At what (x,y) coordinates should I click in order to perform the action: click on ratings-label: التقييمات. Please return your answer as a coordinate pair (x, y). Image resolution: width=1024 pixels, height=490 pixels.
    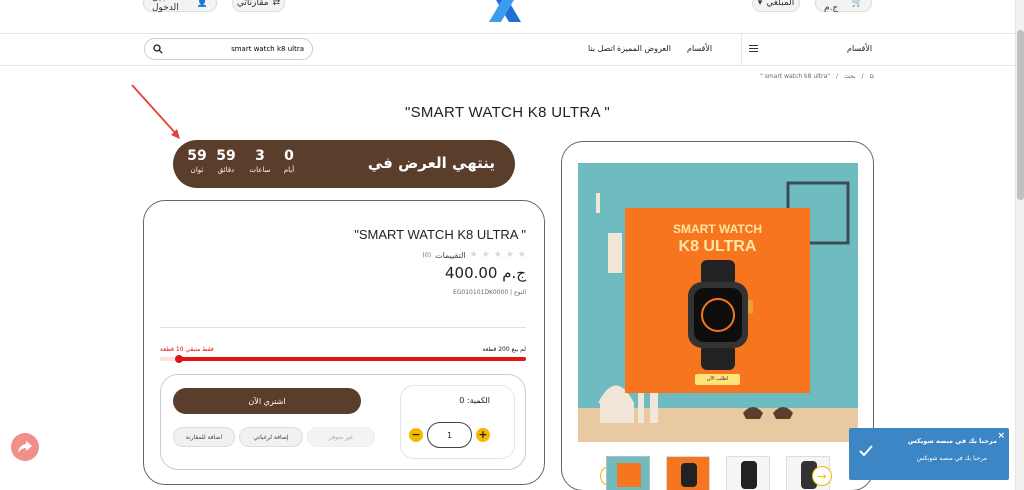
    Looking at the image, I should click on (450, 255).